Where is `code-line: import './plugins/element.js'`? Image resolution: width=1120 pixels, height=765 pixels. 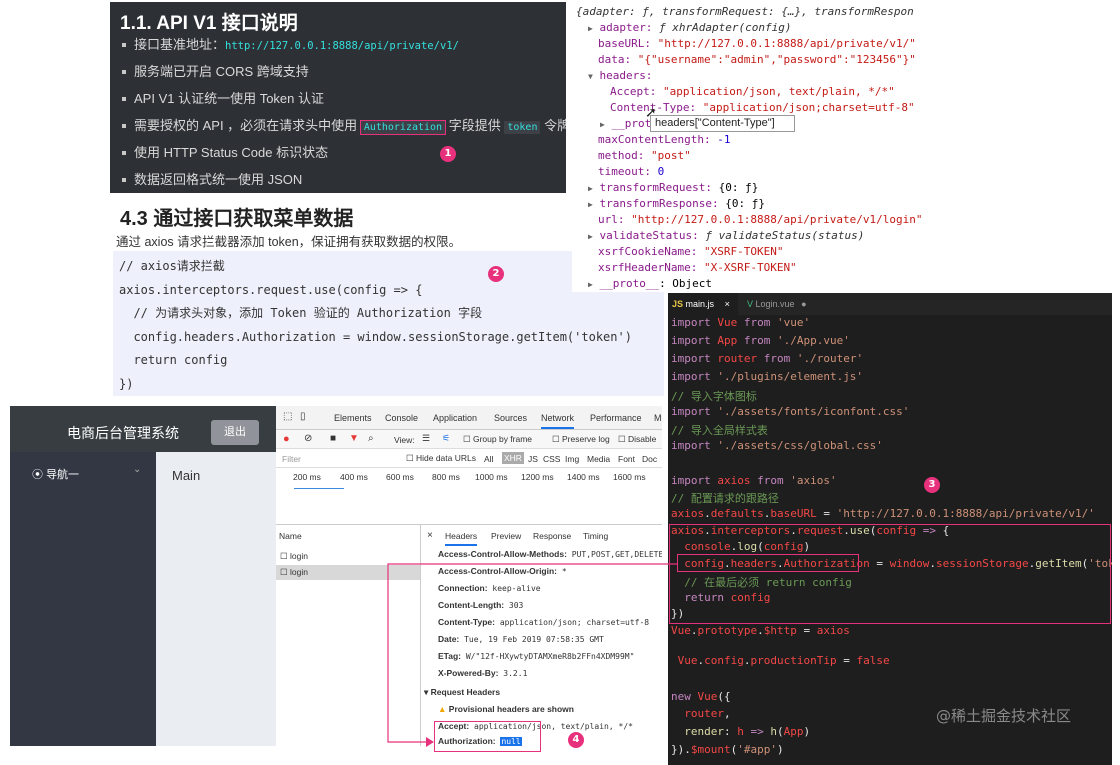
code-line: import './plugins/element.js' is located at coordinates (767, 376).